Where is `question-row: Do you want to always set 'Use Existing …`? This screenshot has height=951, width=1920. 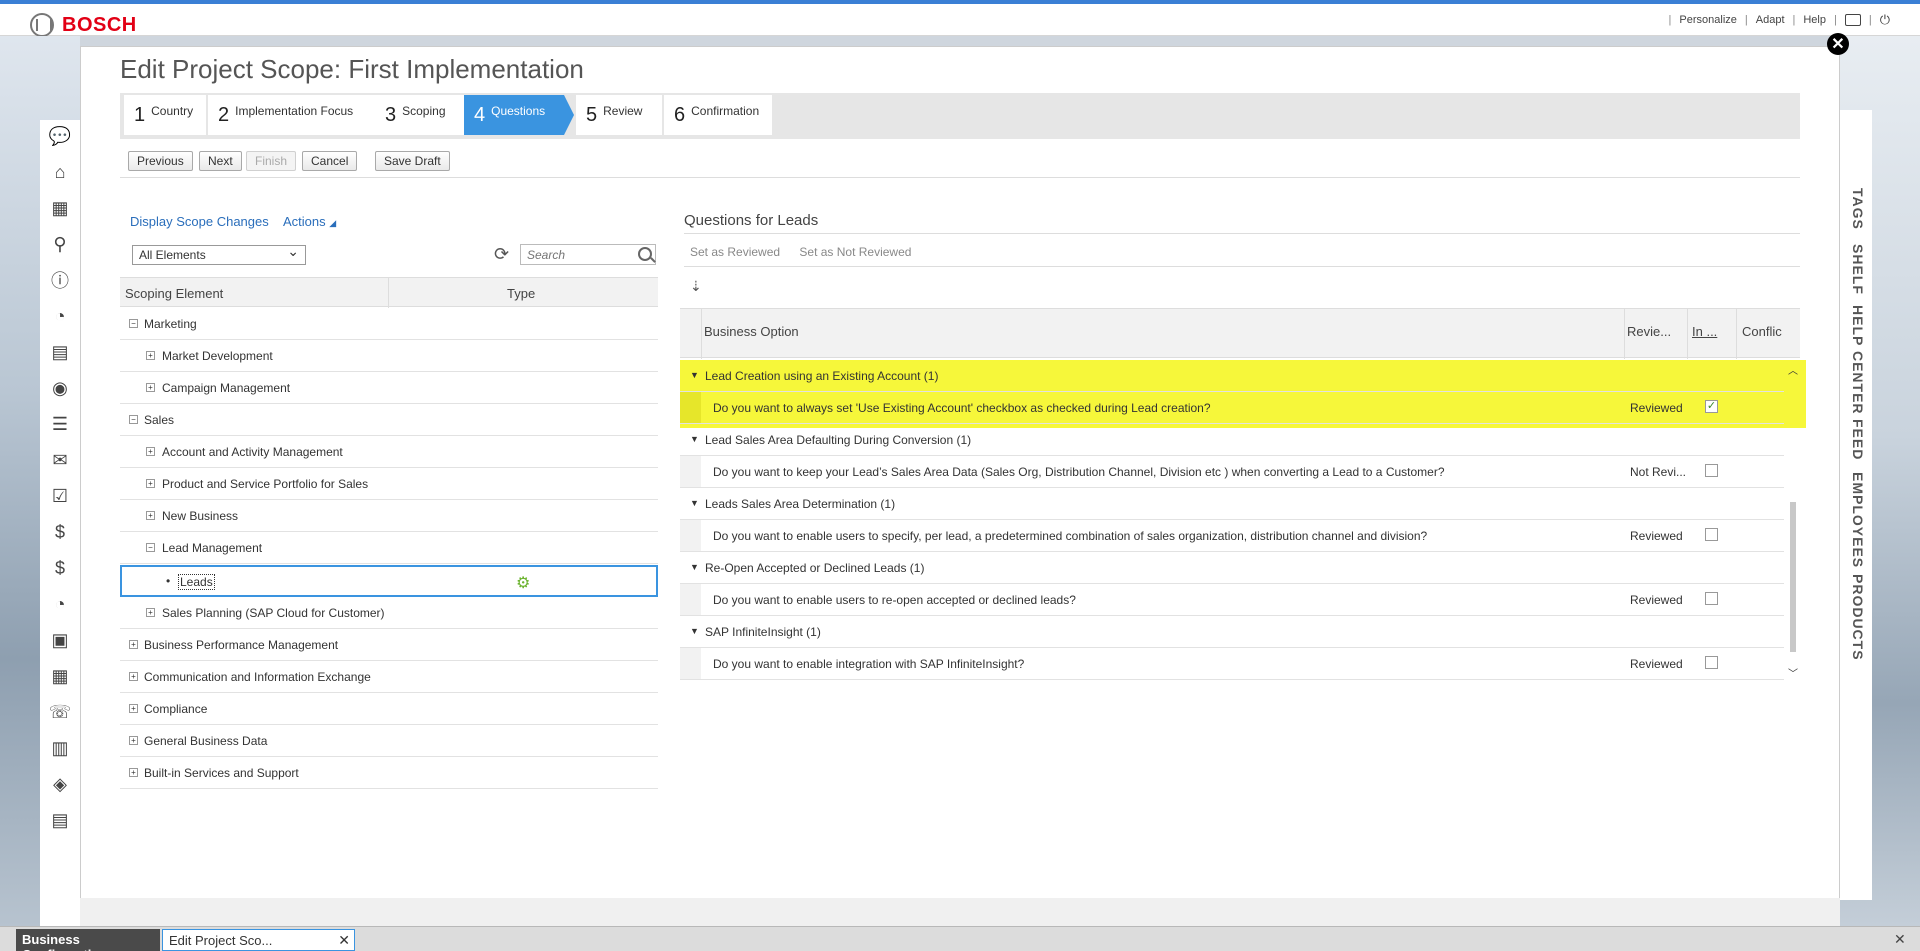
question-row: Do you want to always set 'Use Existing … is located at coordinates (1232, 408).